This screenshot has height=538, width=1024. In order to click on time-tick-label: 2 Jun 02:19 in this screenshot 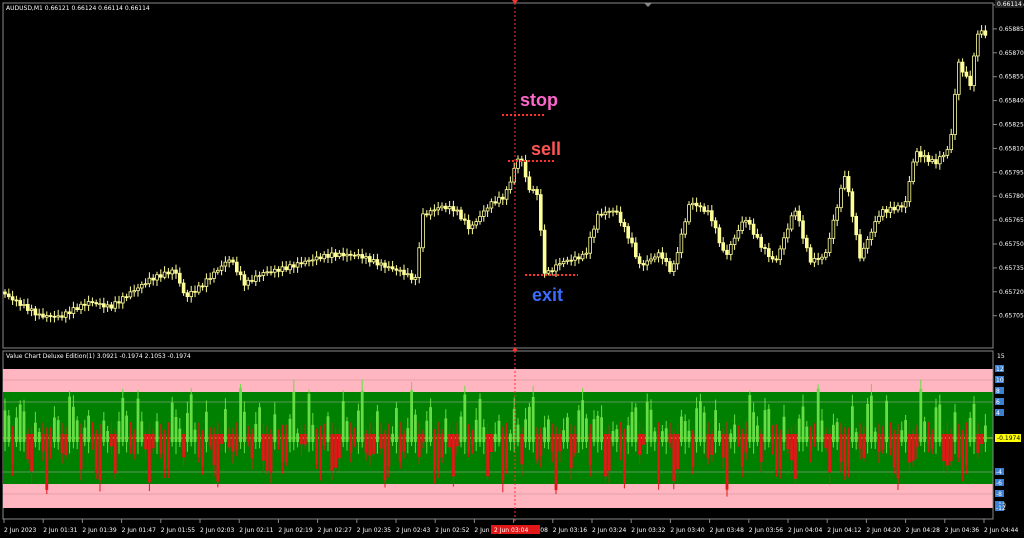, I will do `click(295, 530)`.